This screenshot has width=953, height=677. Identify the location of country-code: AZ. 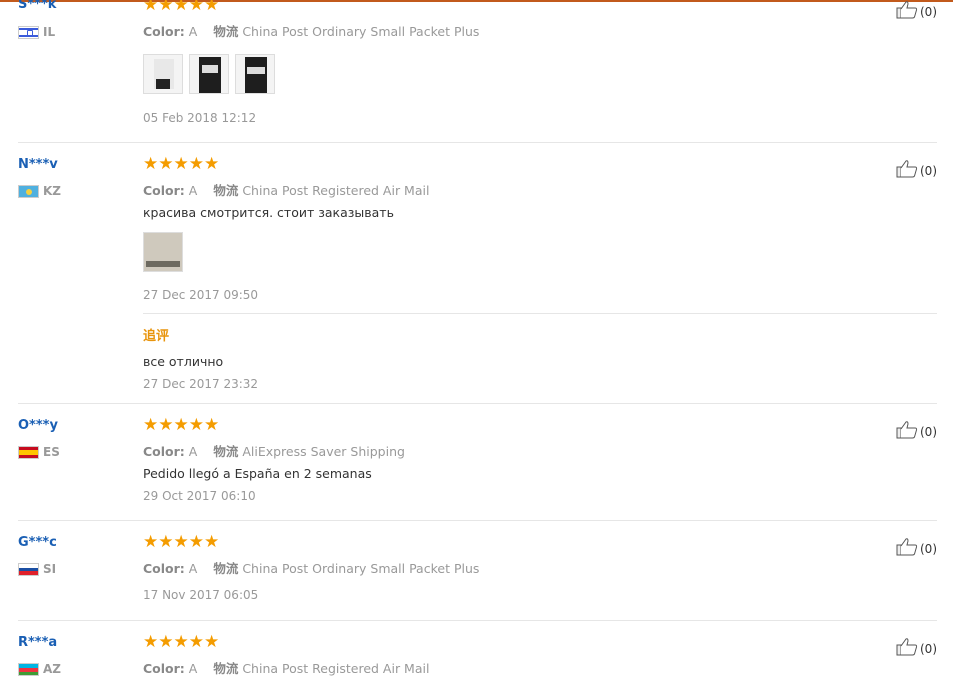
(52, 669).